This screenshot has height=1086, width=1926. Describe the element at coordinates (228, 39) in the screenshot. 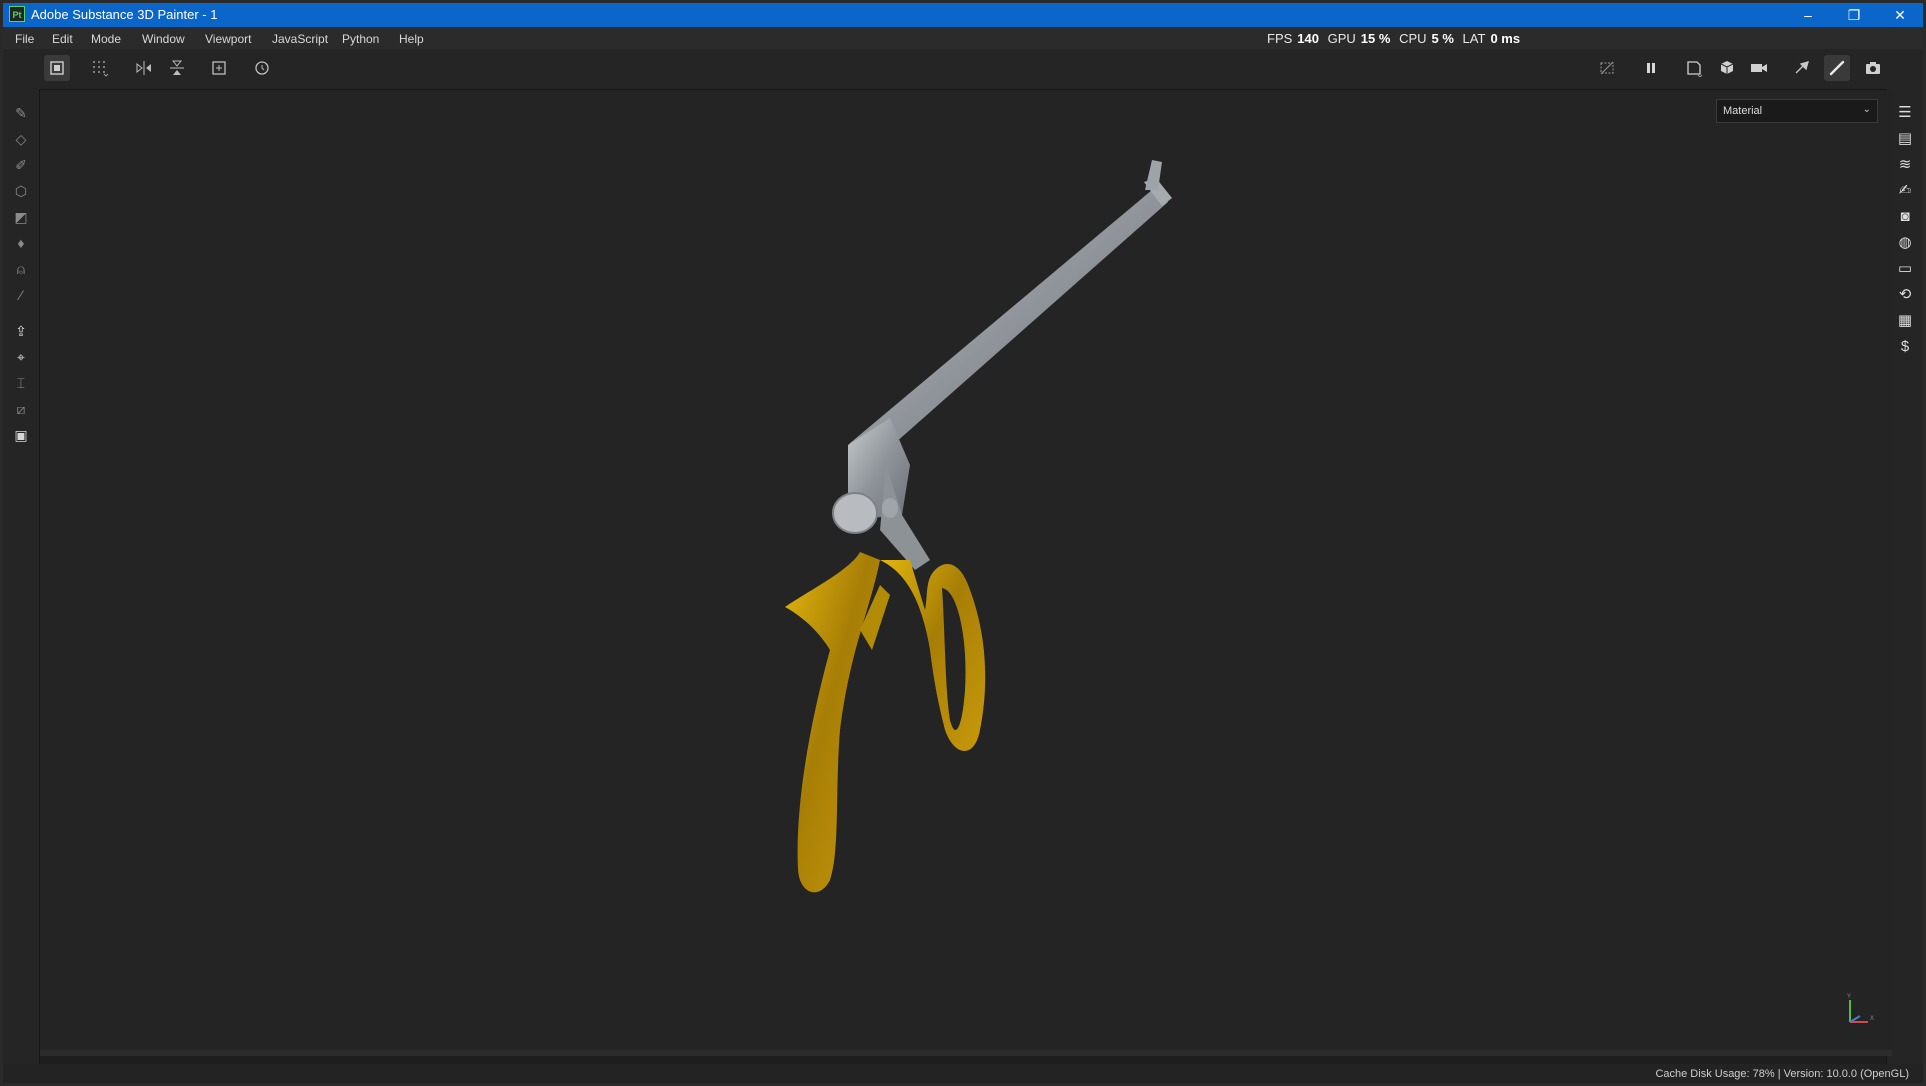

I see `menu-viewport: Viewport` at that location.